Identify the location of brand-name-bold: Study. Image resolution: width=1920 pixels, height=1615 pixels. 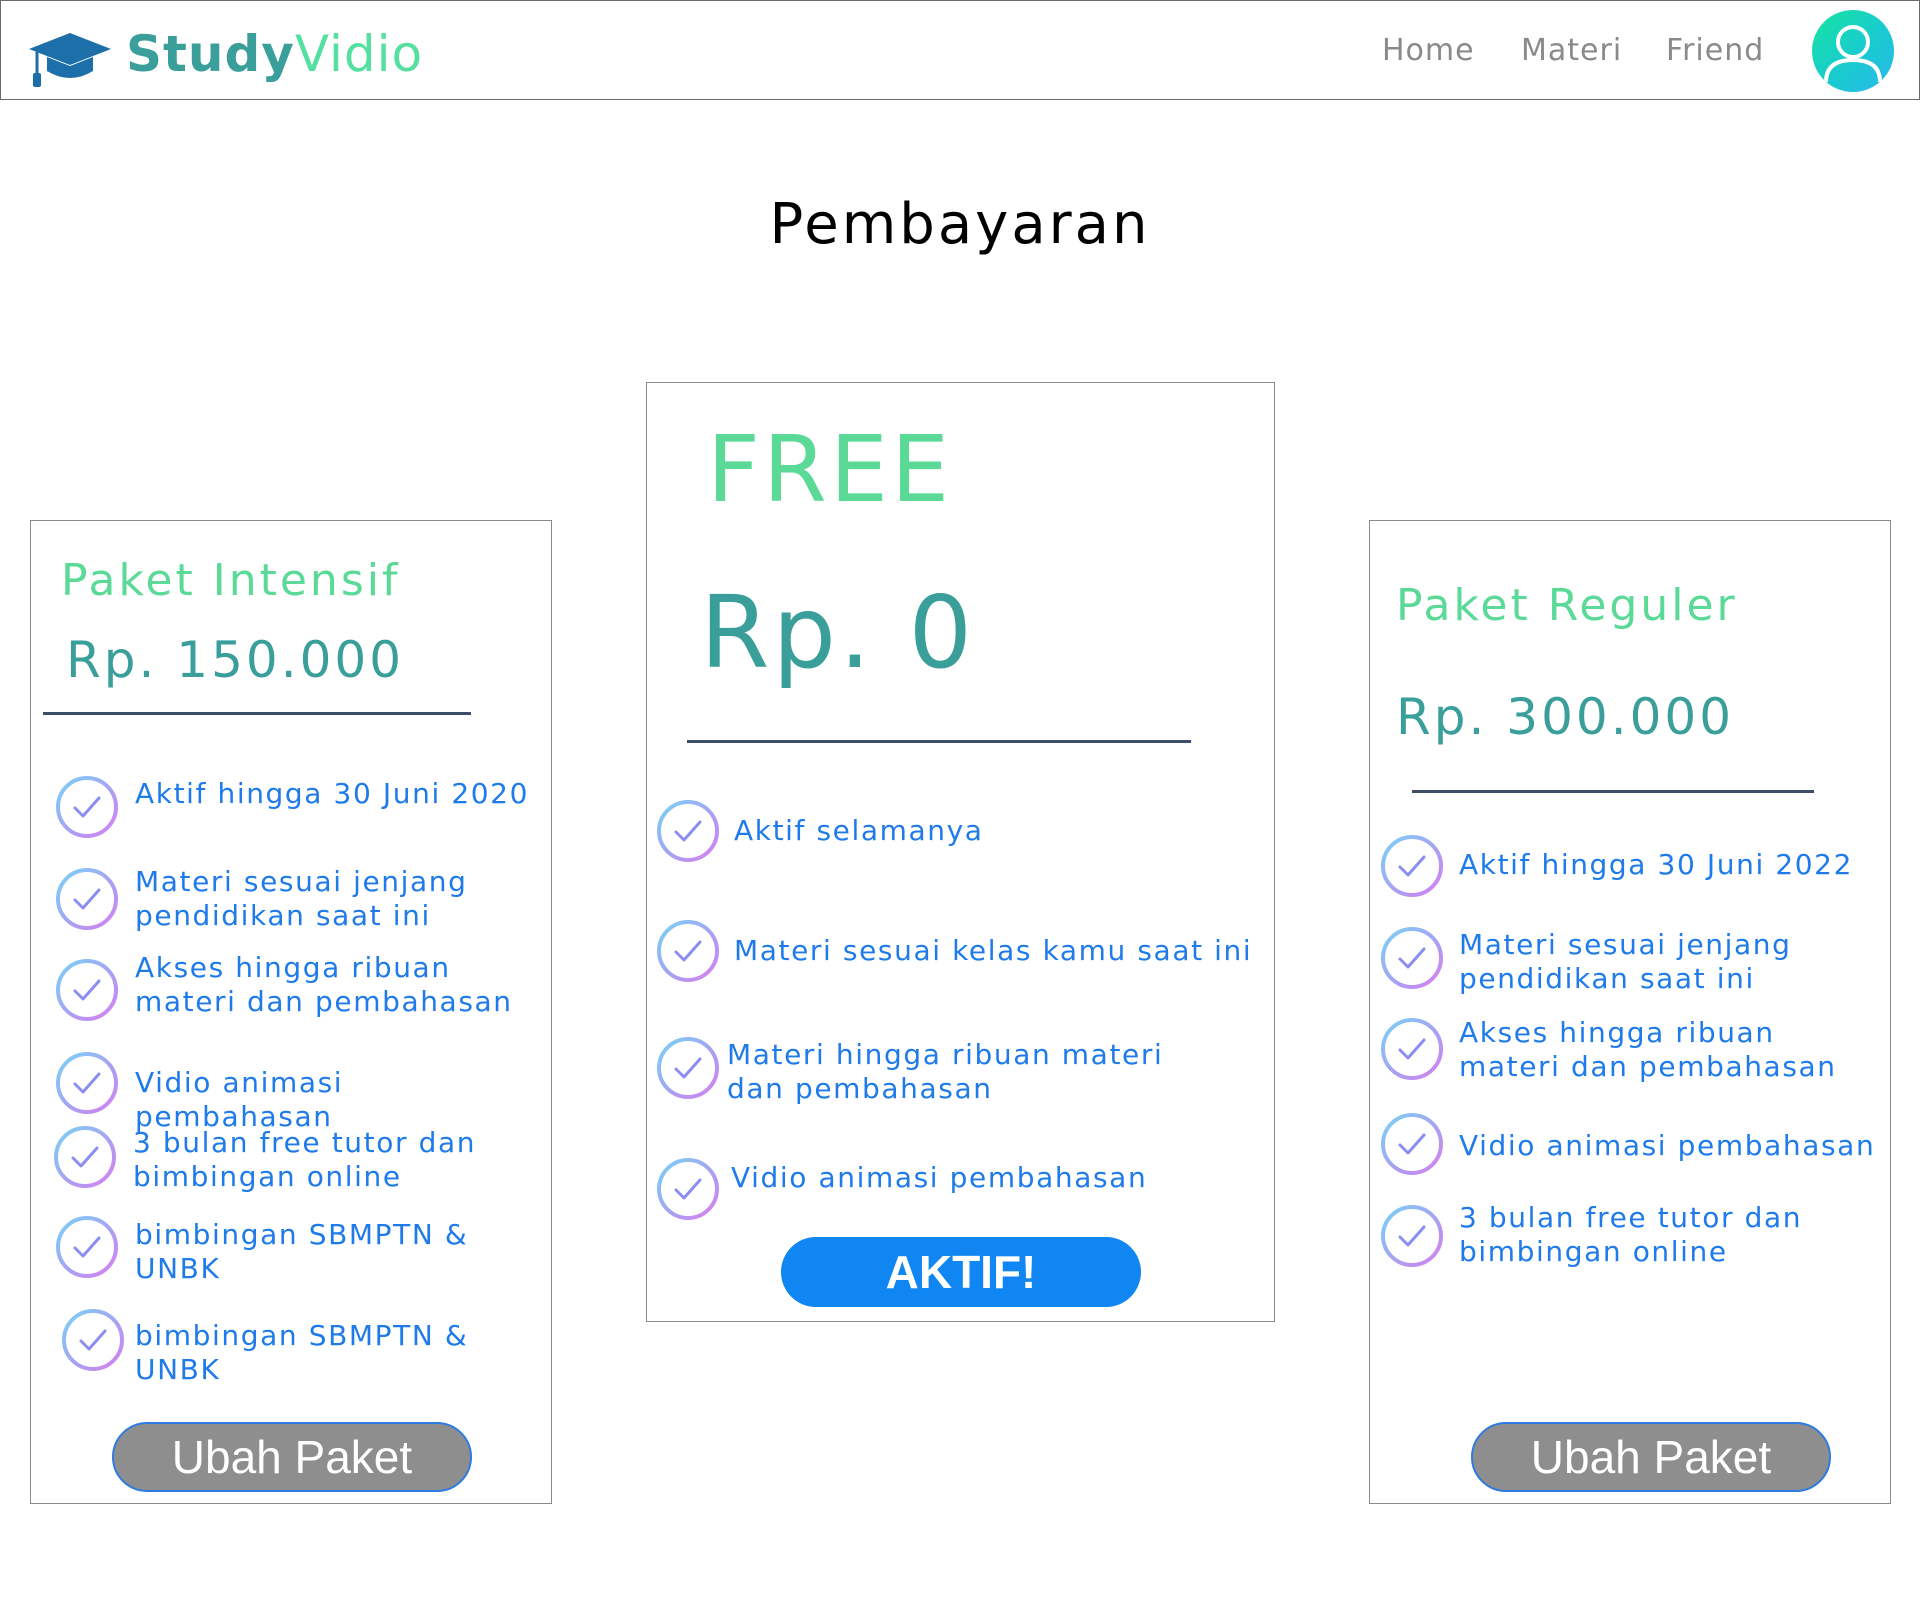
(210, 54).